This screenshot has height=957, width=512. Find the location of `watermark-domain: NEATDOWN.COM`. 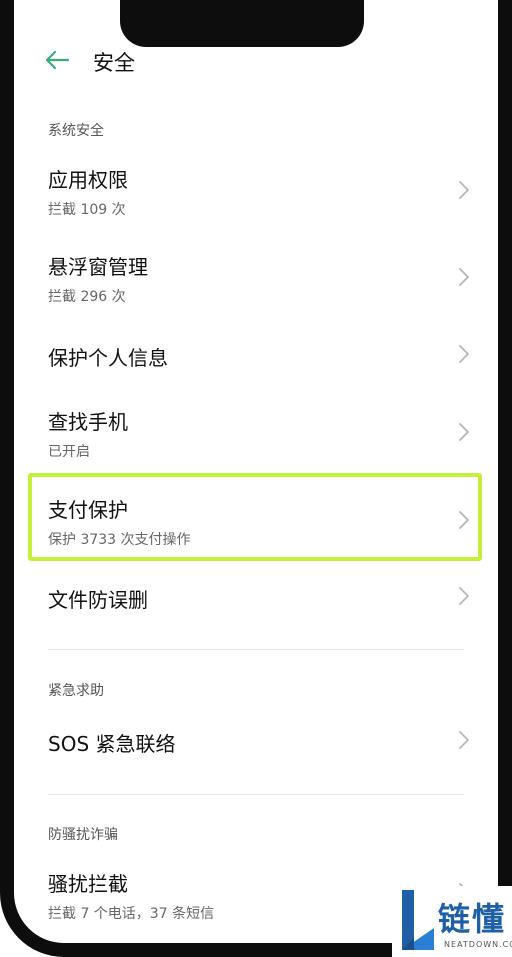

watermark-domain: NEATDOWN.COM is located at coordinates (478, 944).